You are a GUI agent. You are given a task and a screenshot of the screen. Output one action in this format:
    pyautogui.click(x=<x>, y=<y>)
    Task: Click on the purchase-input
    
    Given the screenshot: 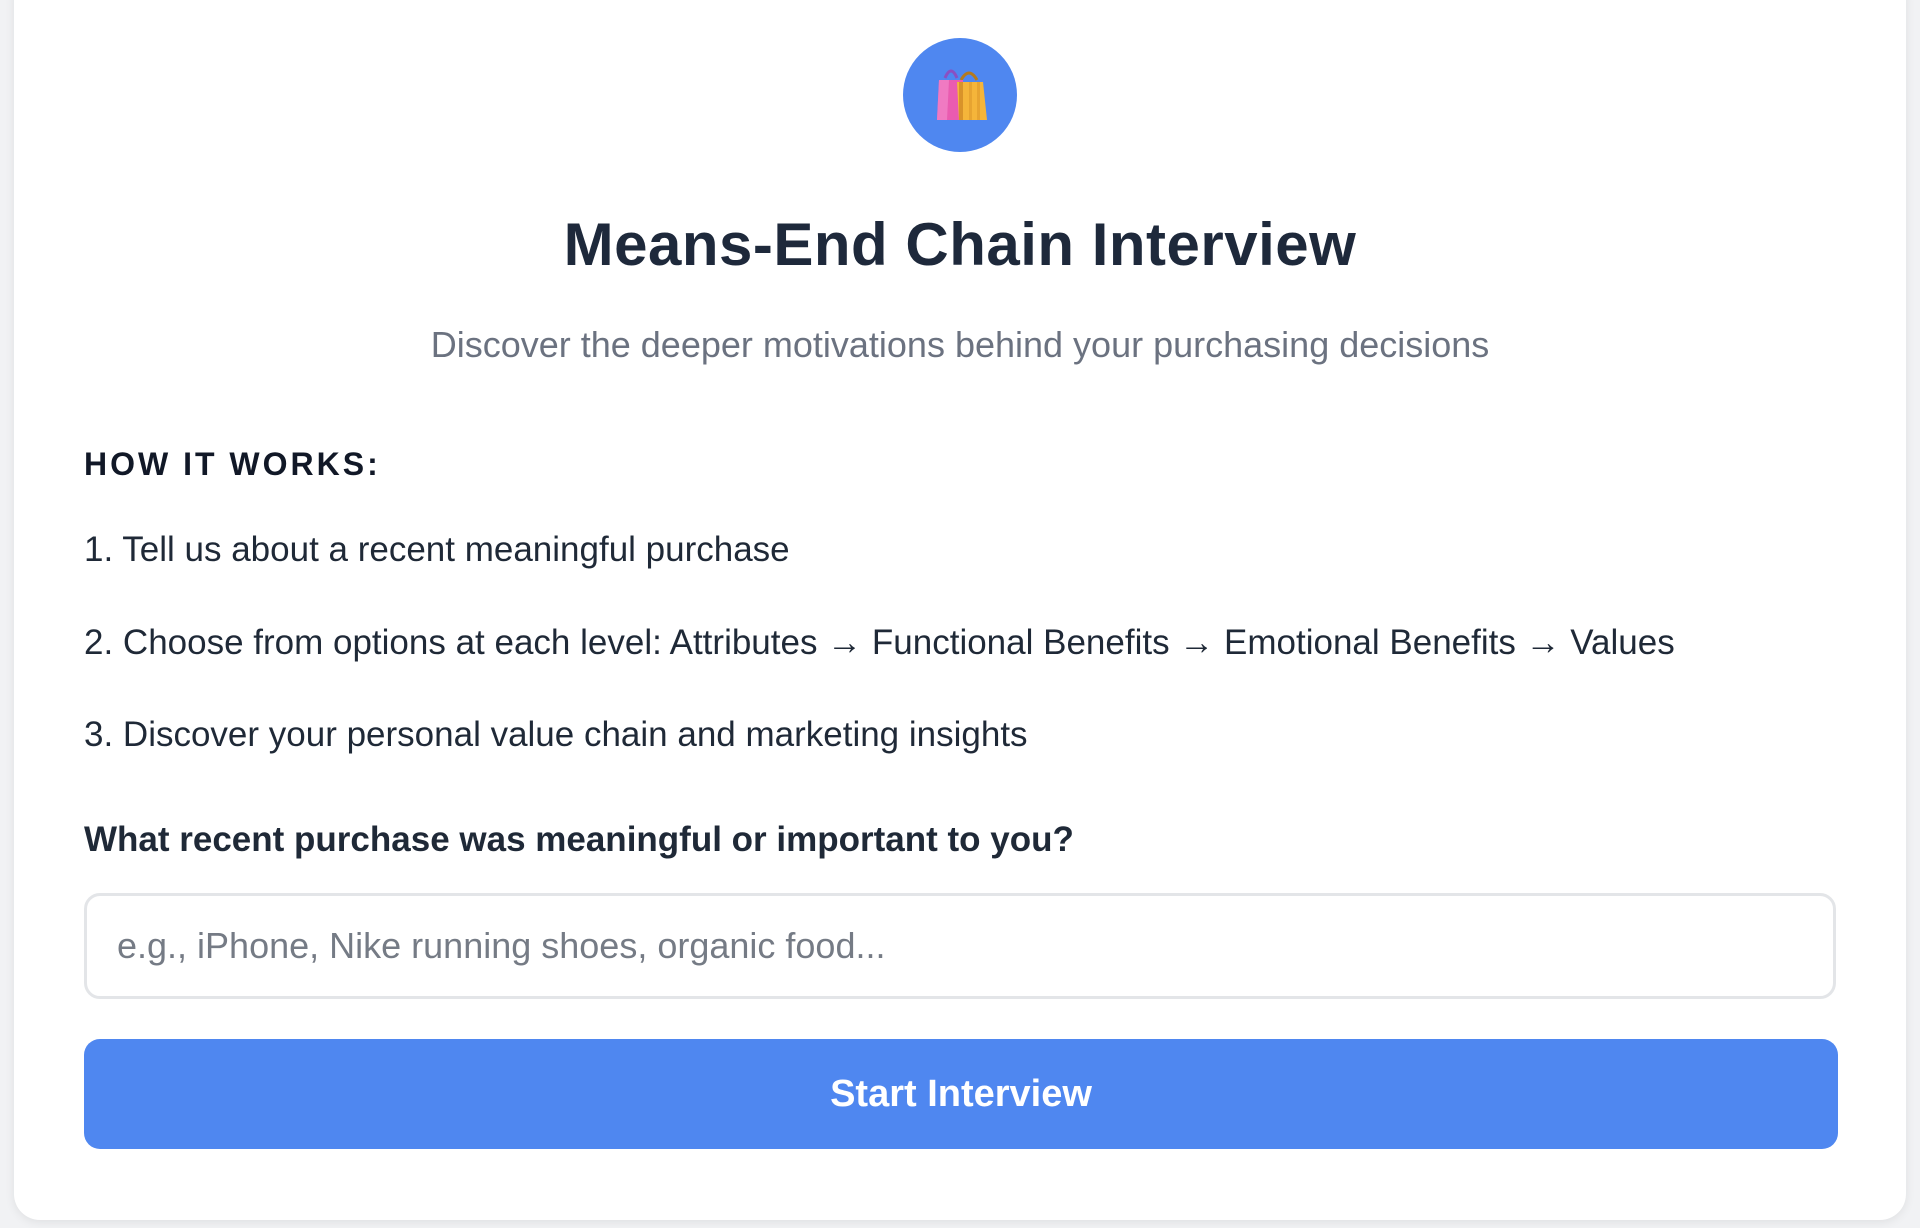 What is the action you would take?
    pyautogui.click(x=960, y=946)
    